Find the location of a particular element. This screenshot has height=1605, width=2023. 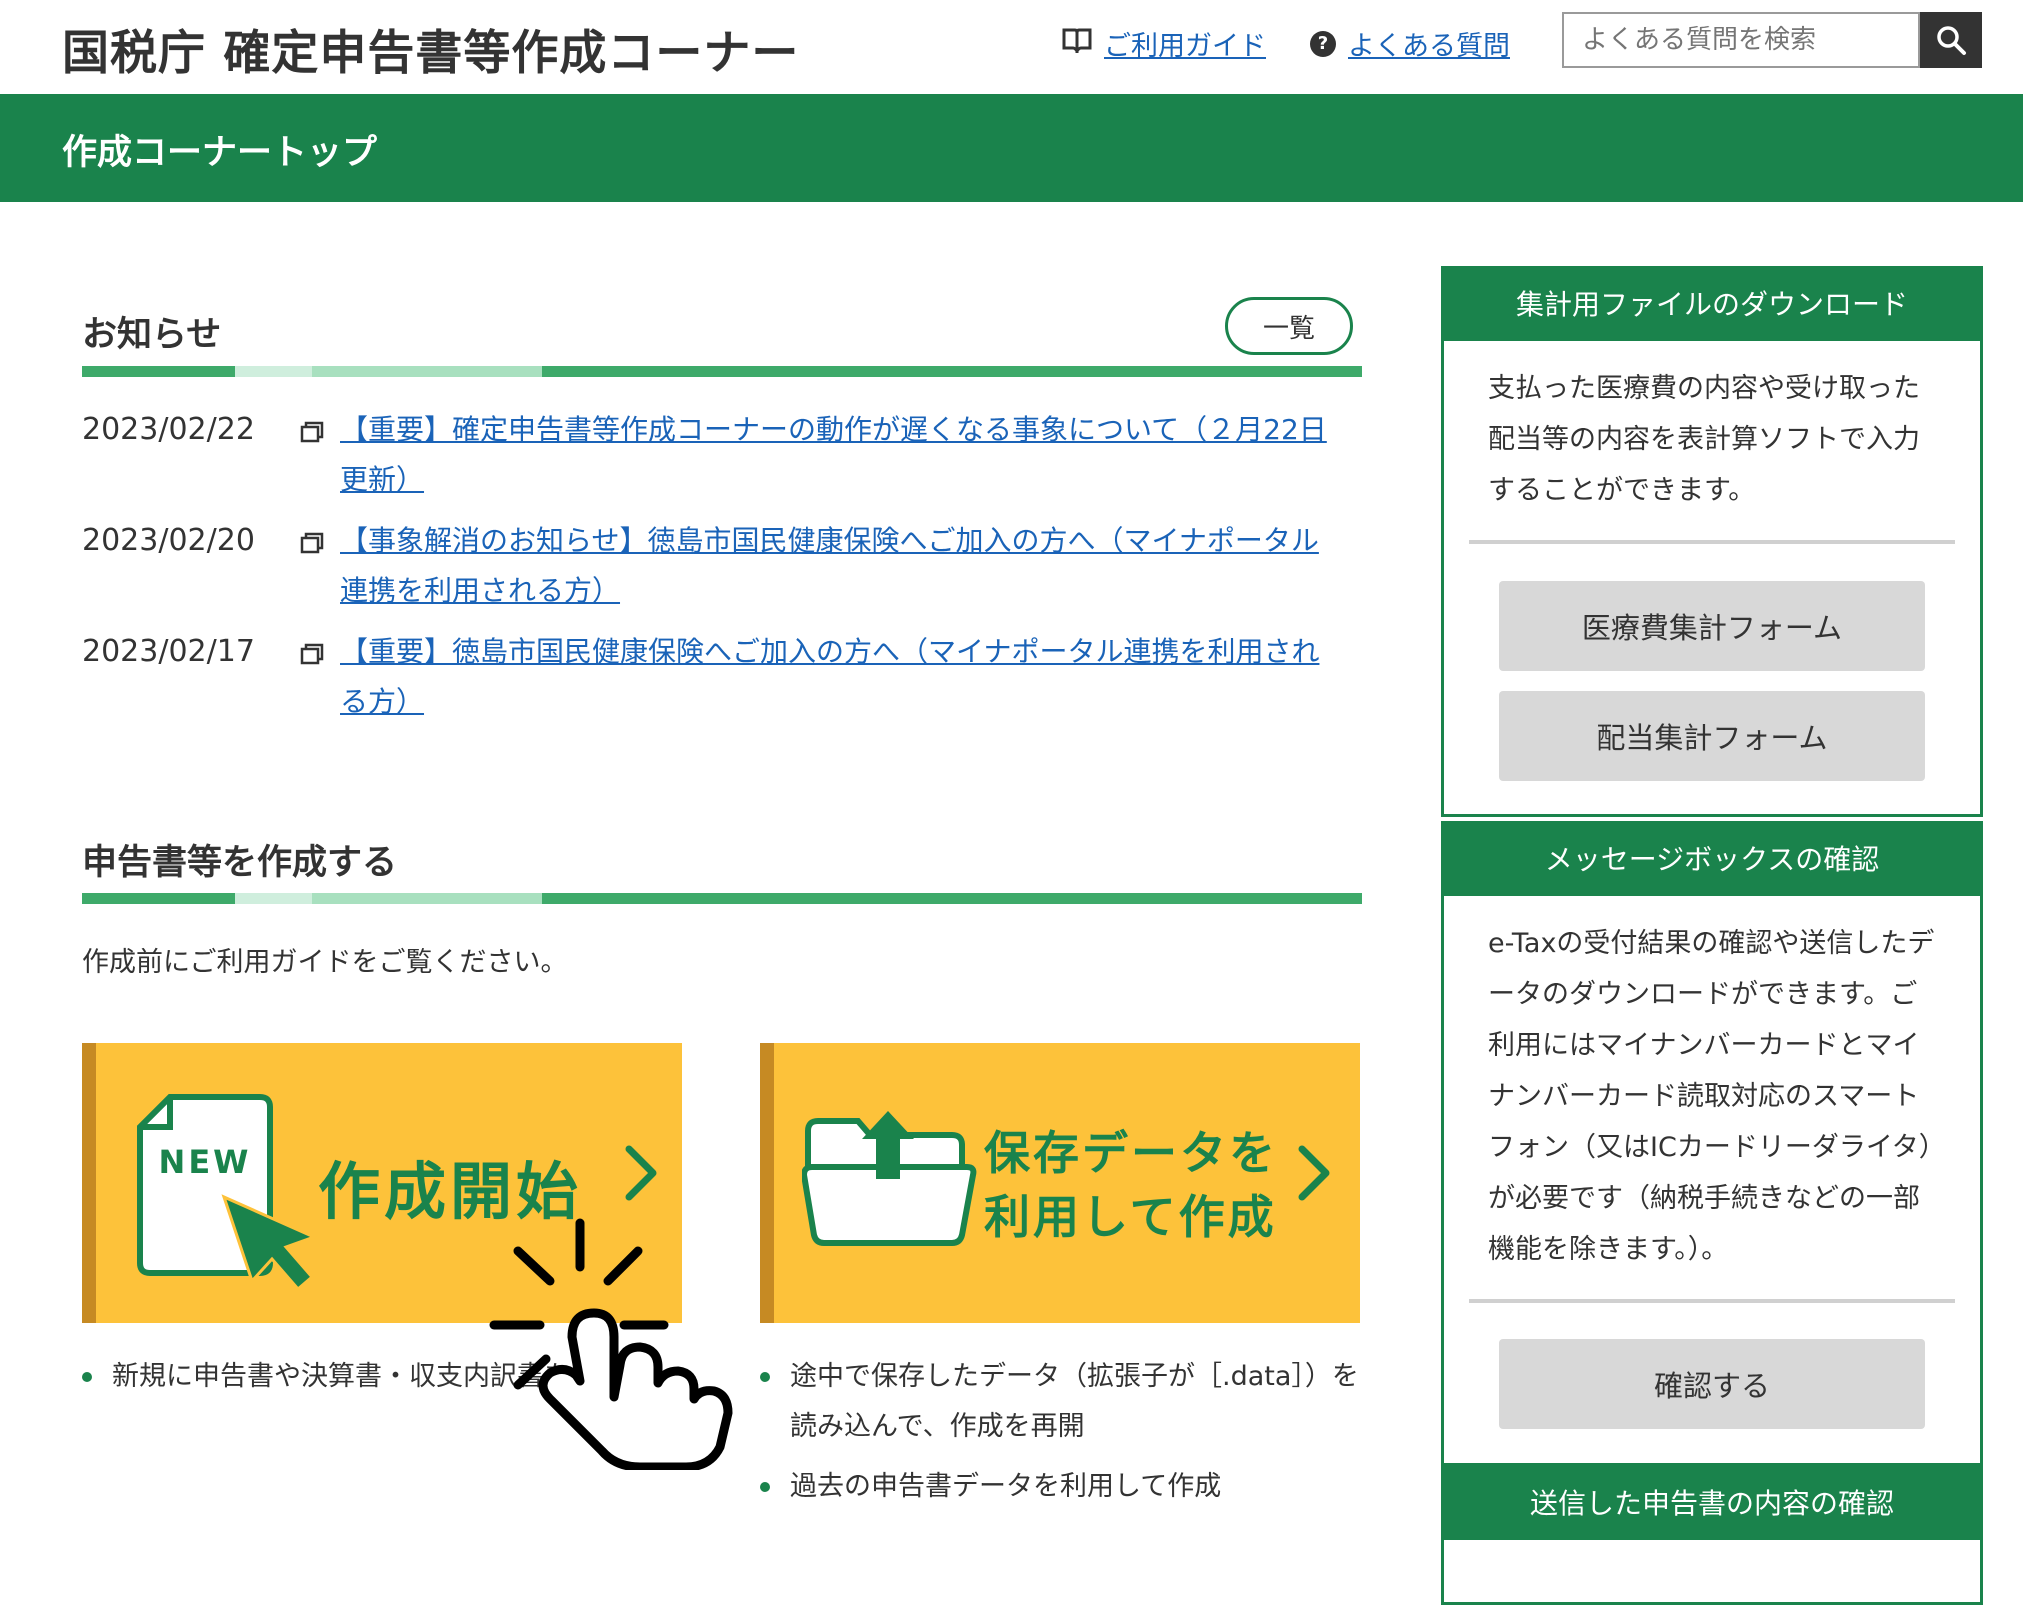

guide-link: ご利用ガイド is located at coordinates (1164, 43).